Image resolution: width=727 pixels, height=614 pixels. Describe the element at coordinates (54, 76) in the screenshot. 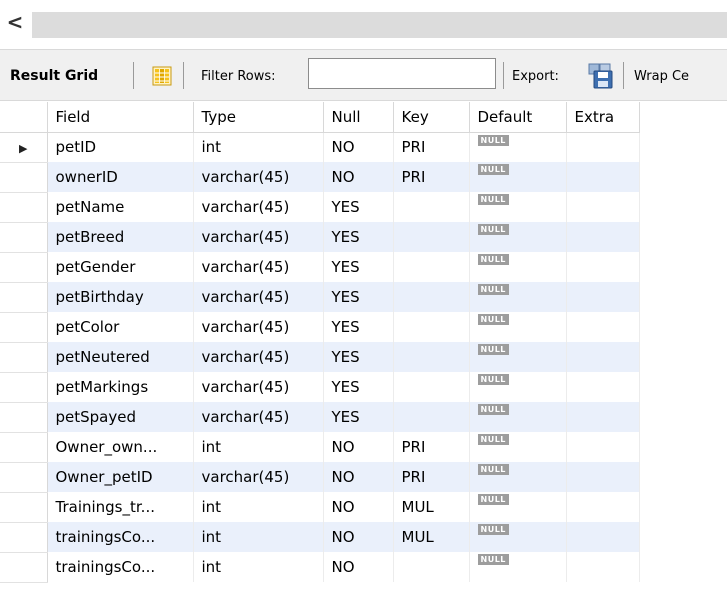

I see `result-grid-label: Result Grid` at that location.